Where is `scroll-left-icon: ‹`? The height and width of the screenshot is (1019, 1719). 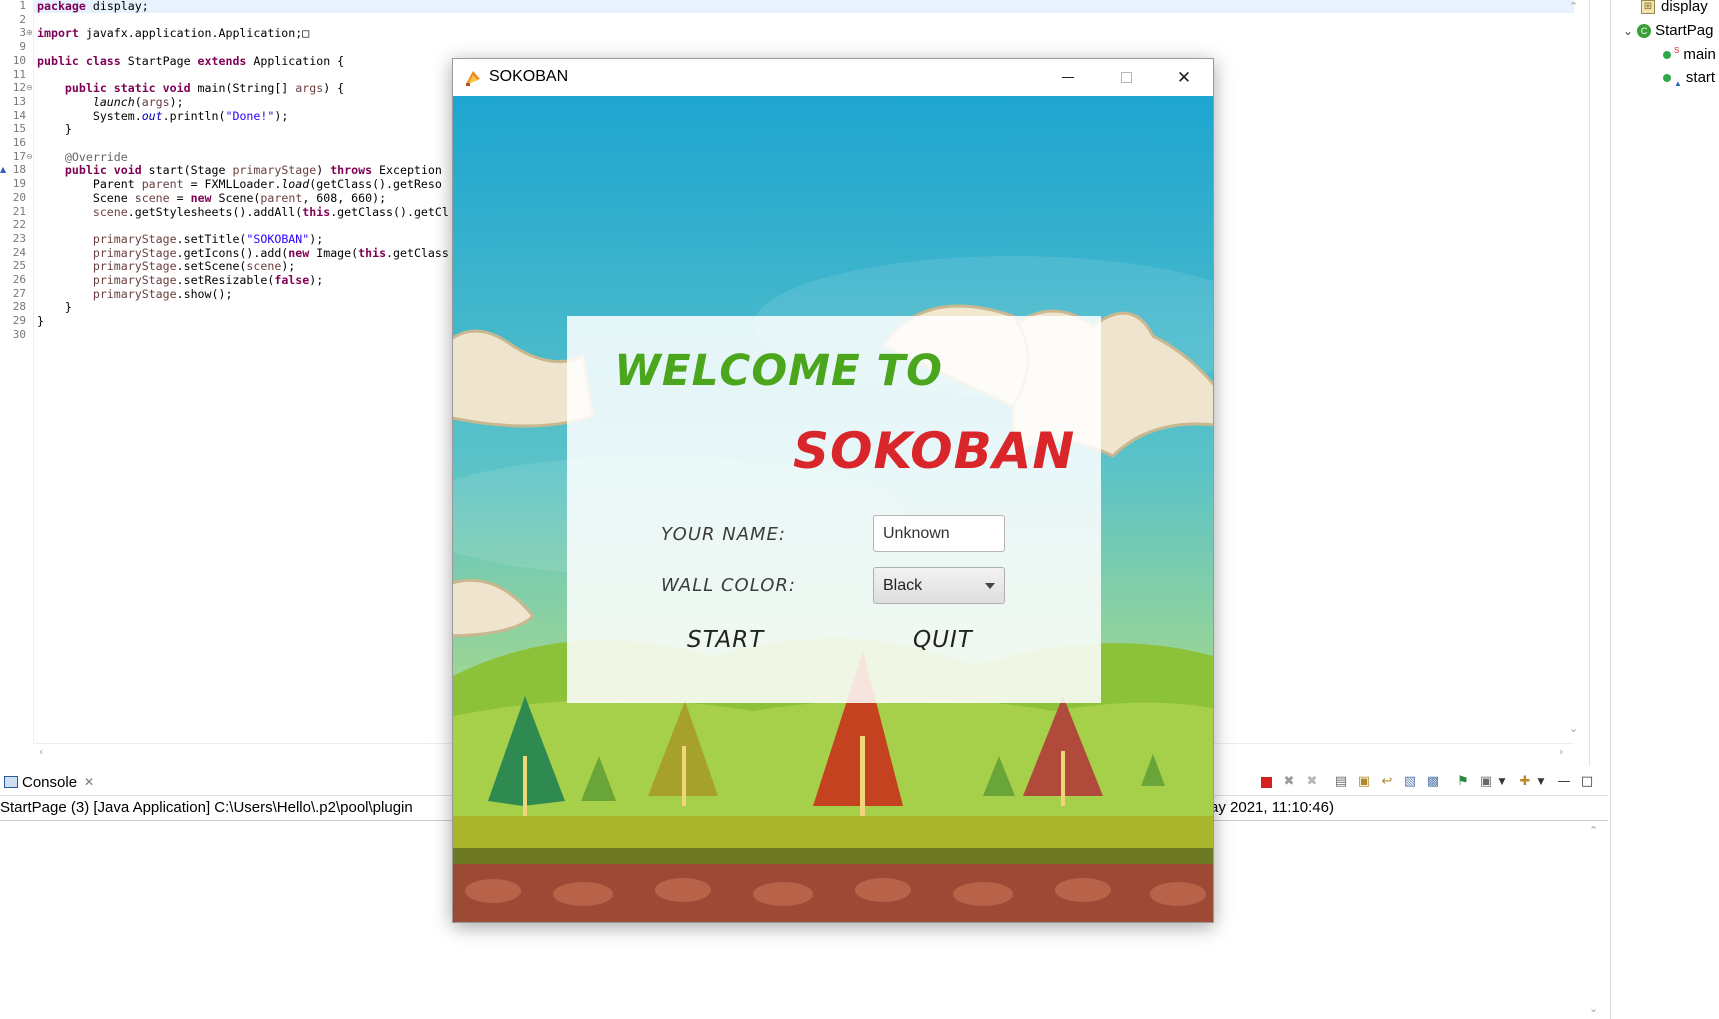 scroll-left-icon: ‹ is located at coordinates (41, 751).